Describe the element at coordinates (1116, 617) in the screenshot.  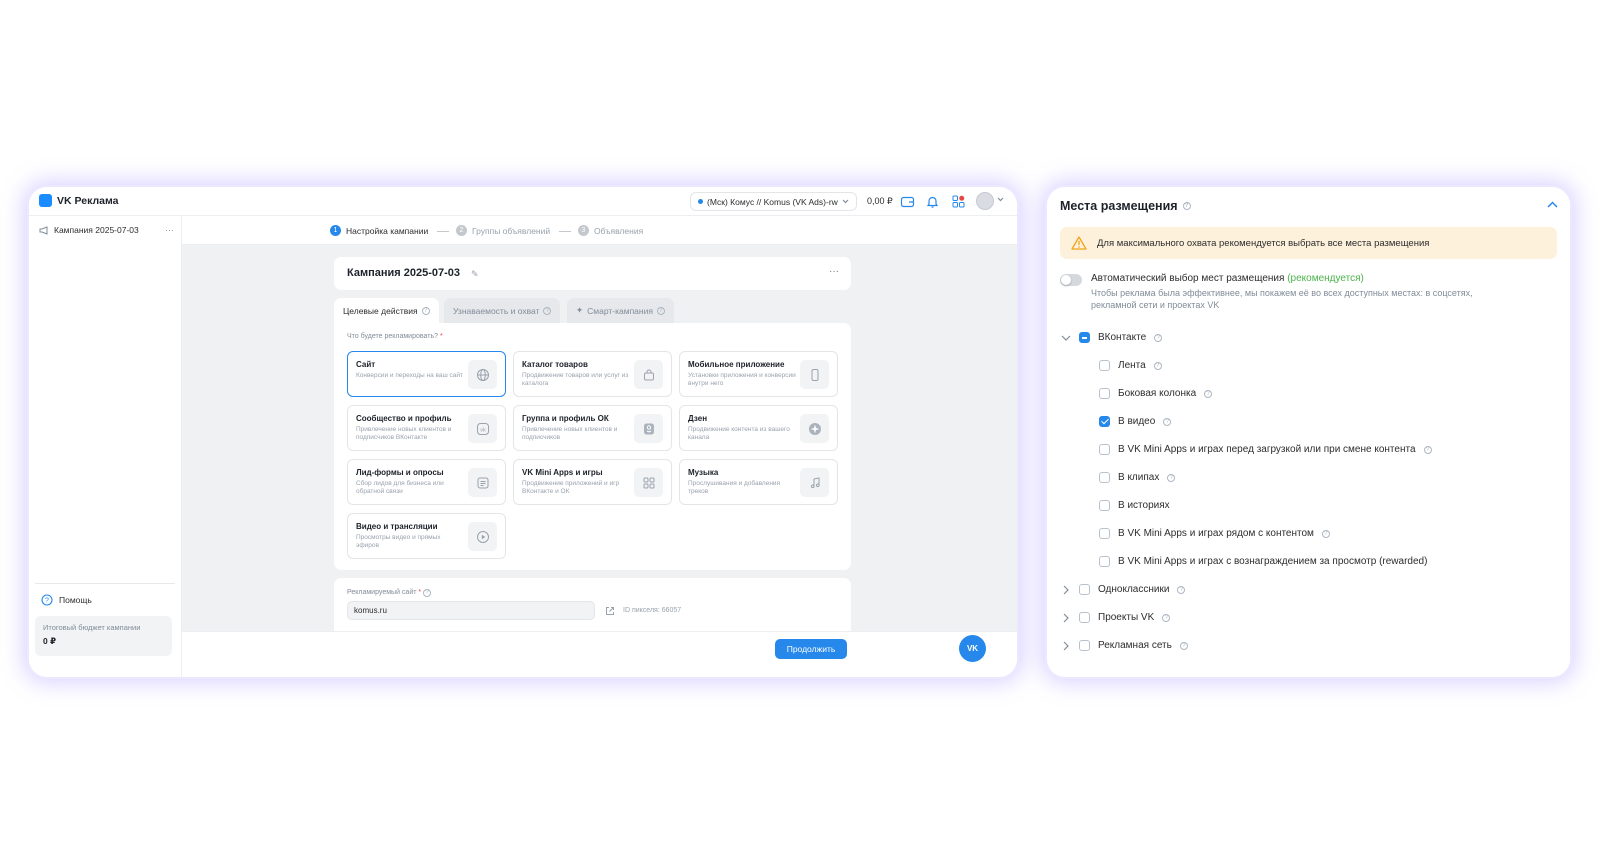
I see `group-vk-projects: Проекты VK ?` at that location.